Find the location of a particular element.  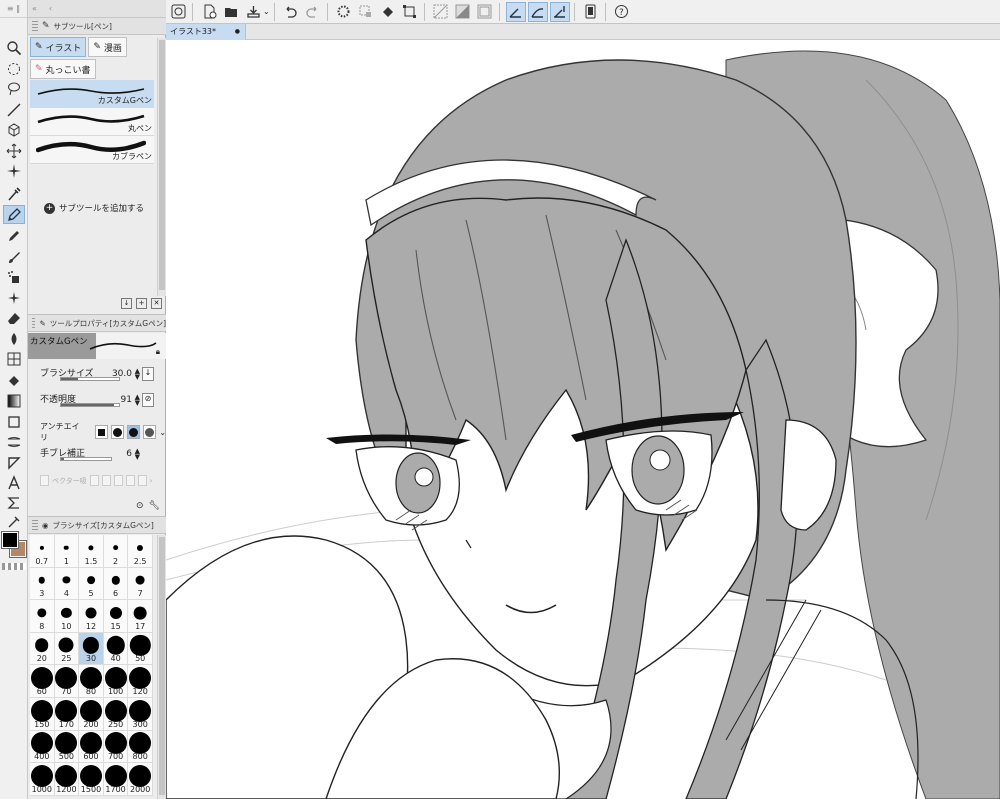

brush-size-cell: 600 is located at coordinates (91, 747).